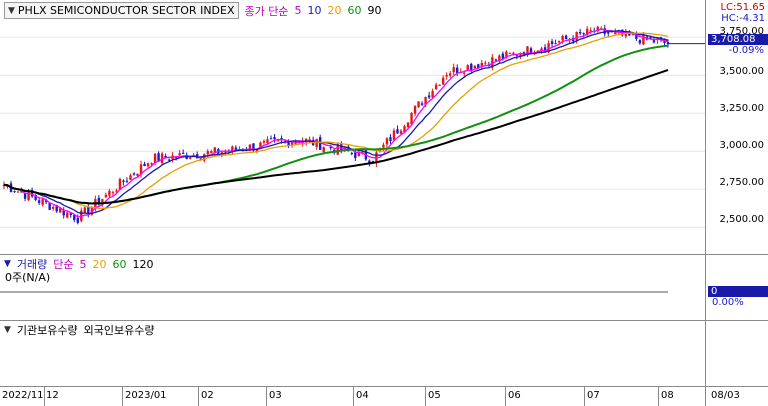  Describe the element at coordinates (63, 264) in the screenshot. I see `volume-ma-prefix: 단순` at that location.